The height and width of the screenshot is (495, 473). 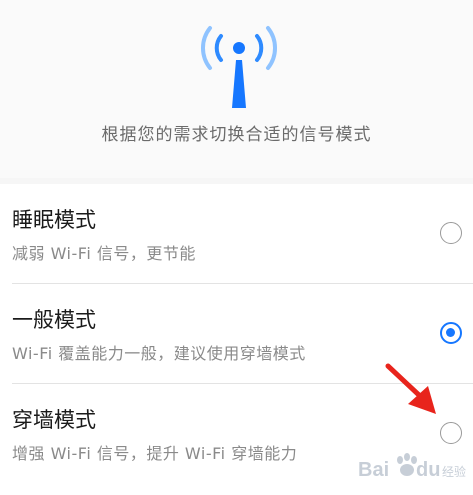 What do you see at coordinates (54, 220) in the screenshot?
I see `mode-title: 睡眠模式` at bounding box center [54, 220].